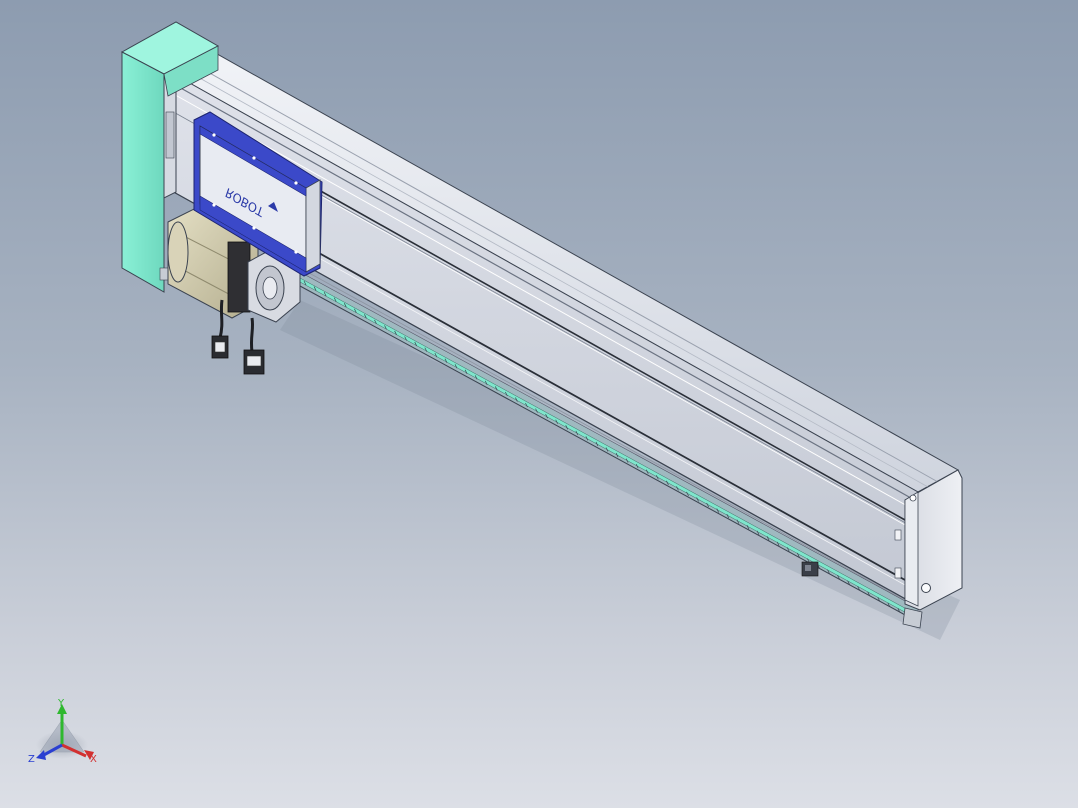 The width and height of the screenshot is (1078, 808). What do you see at coordinates (220, 347) in the screenshot?
I see `power-connector` at bounding box center [220, 347].